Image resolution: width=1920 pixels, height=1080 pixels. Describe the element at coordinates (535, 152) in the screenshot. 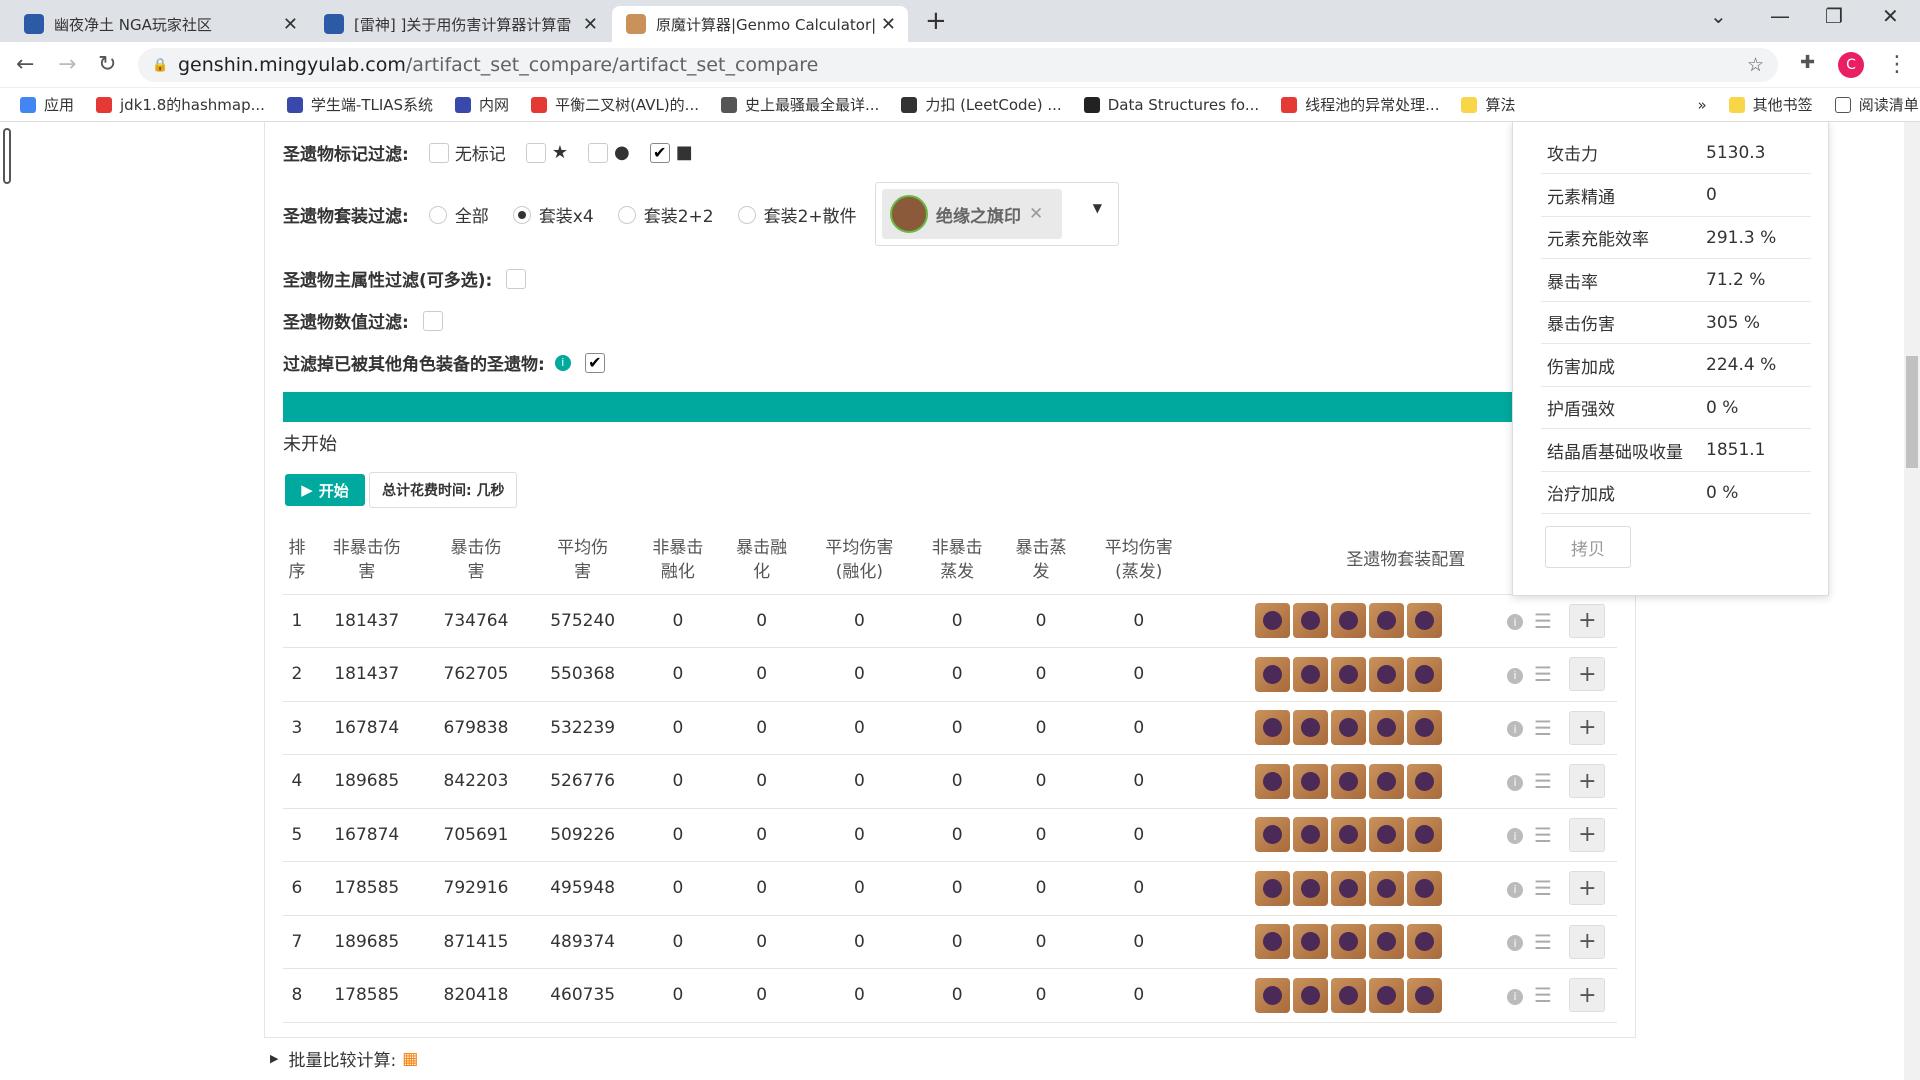

I see `mark-star-checkbox` at that location.